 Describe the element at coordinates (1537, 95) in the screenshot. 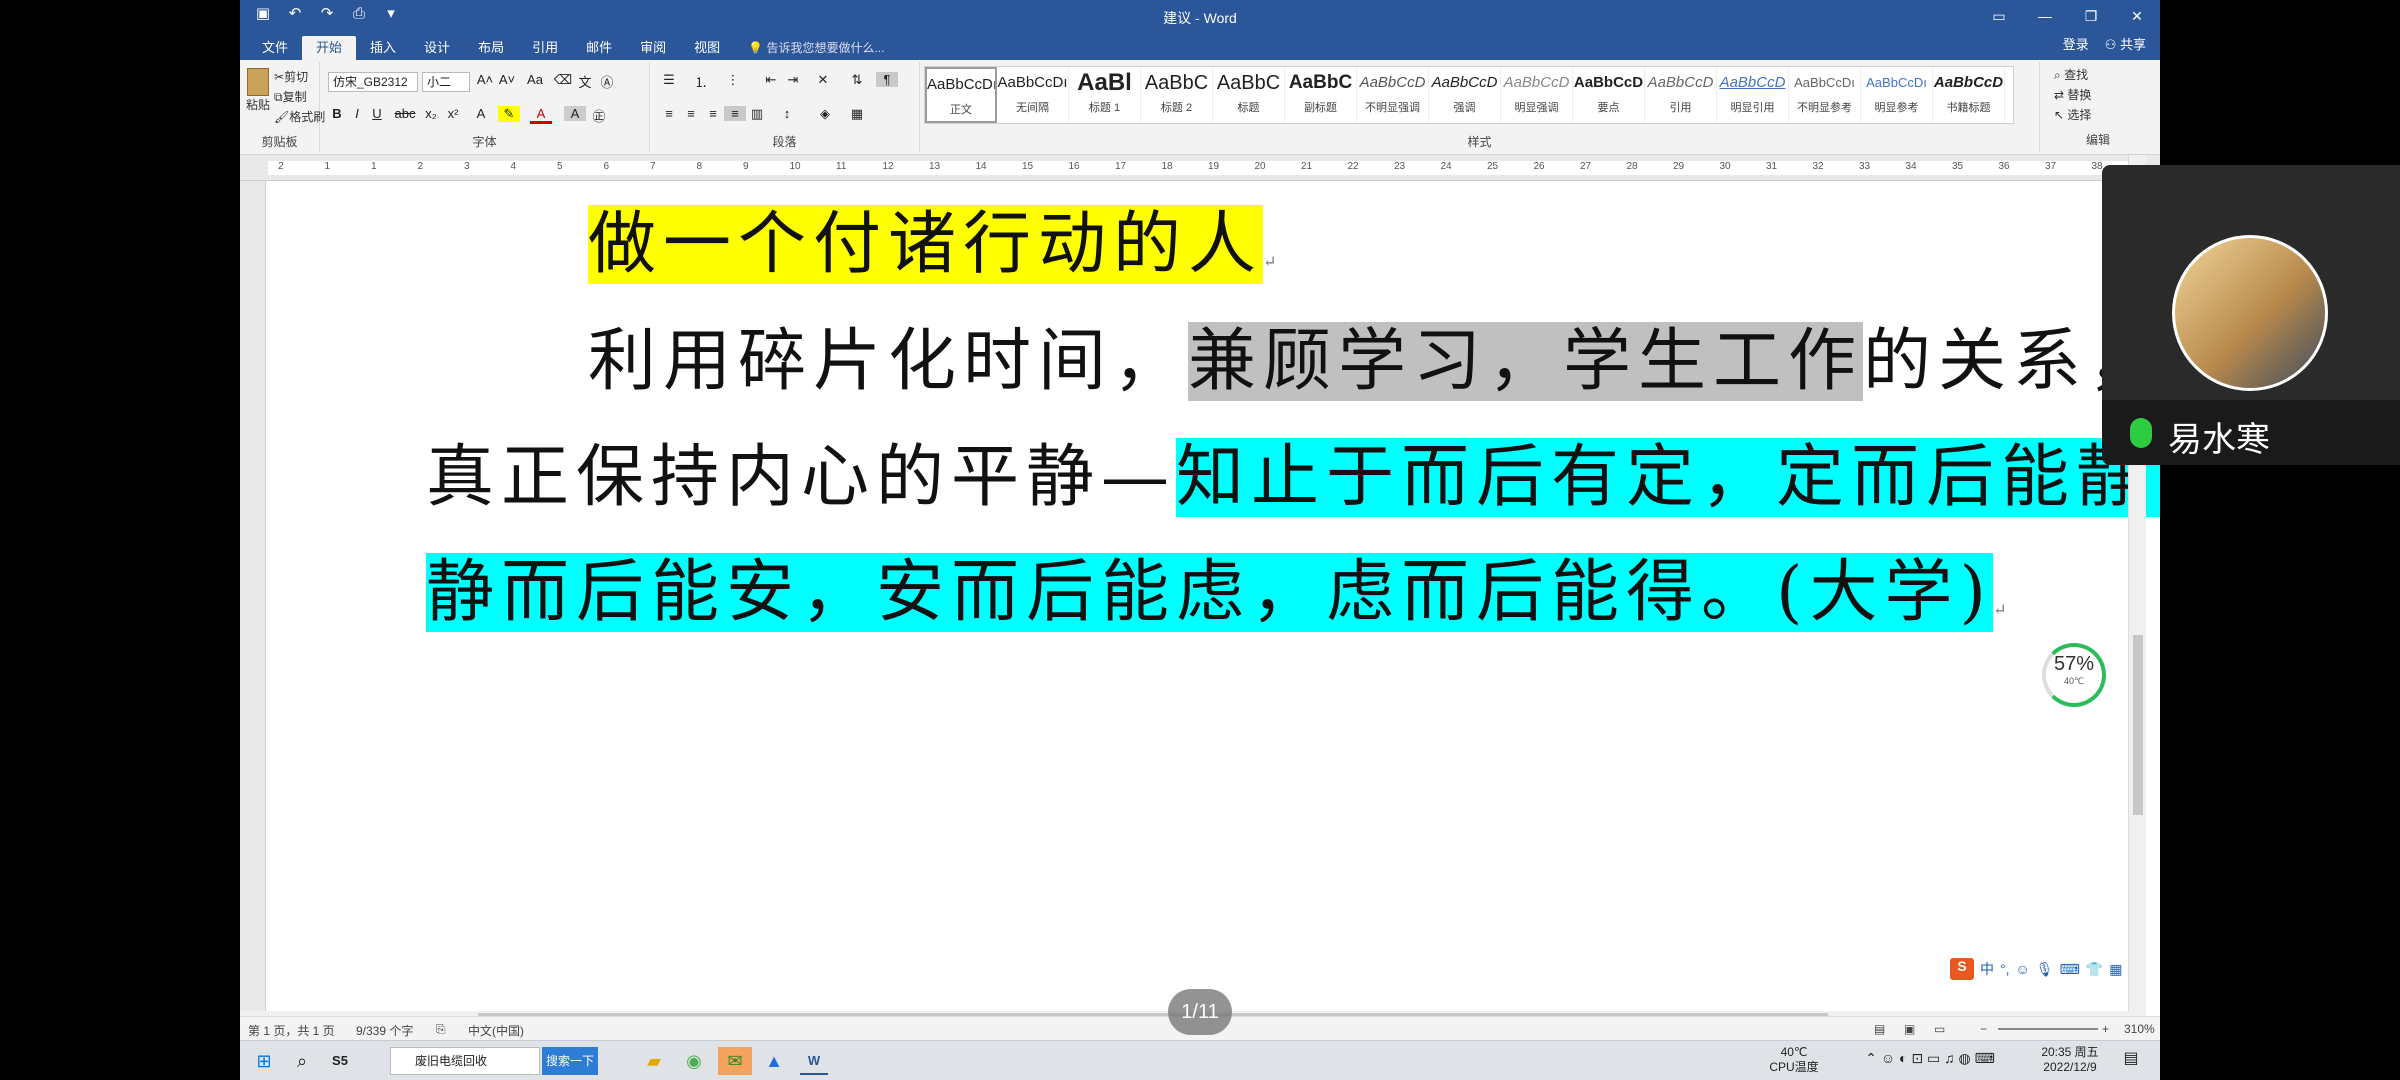

I see `style-intense-emphasis: AaBbCcD 明显强调` at that location.